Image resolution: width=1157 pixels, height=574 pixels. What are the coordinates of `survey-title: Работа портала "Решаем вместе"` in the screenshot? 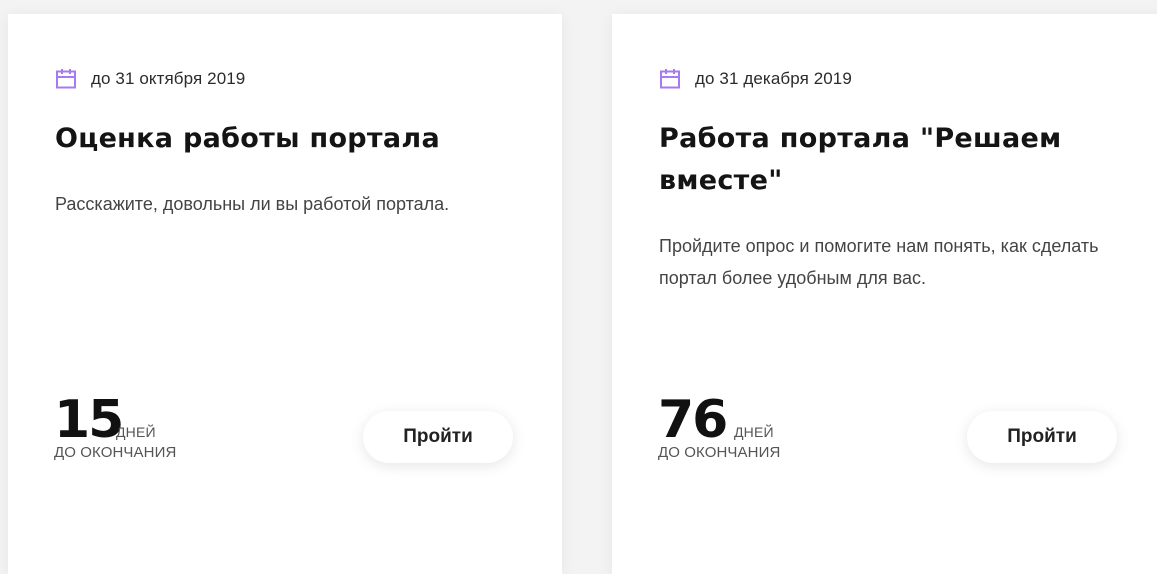 It's located at (860, 159).